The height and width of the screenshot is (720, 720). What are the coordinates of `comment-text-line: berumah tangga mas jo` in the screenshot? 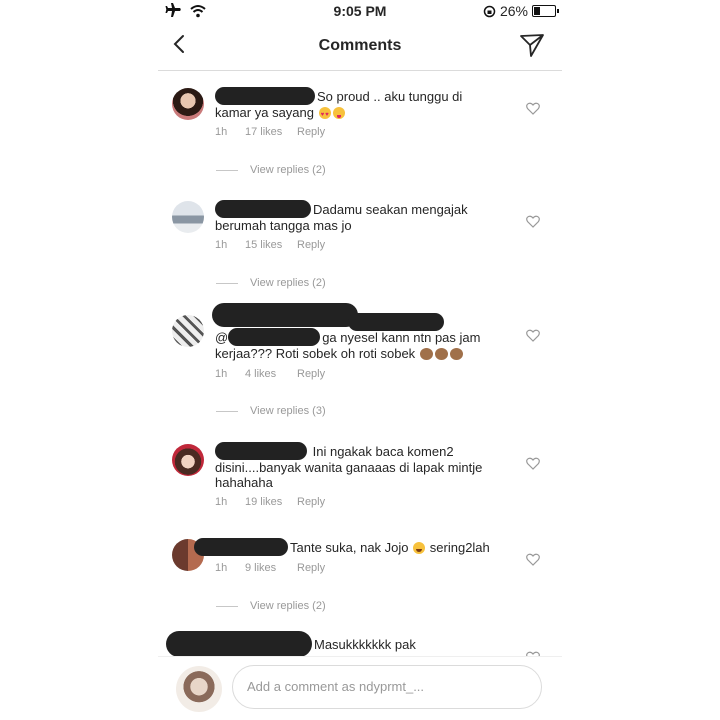 It's located at (283, 225).